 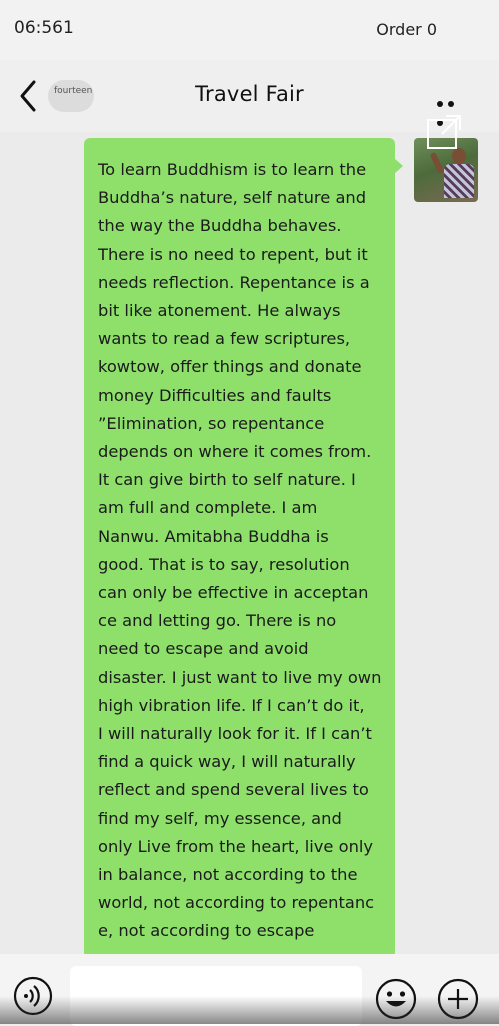 I want to click on avatar-figure-body, so click(x=459, y=181).